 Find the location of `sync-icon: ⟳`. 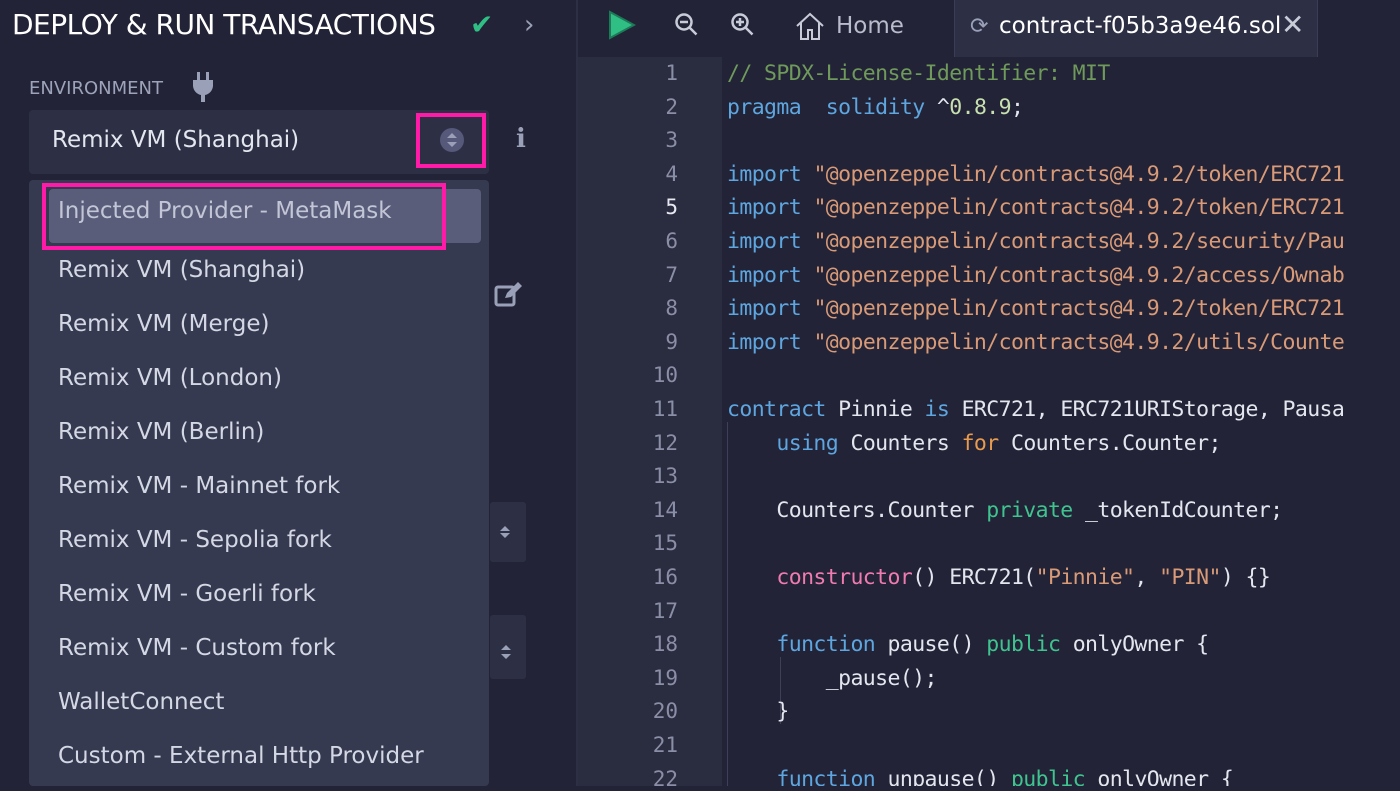

sync-icon: ⟳ is located at coordinates (979, 26).